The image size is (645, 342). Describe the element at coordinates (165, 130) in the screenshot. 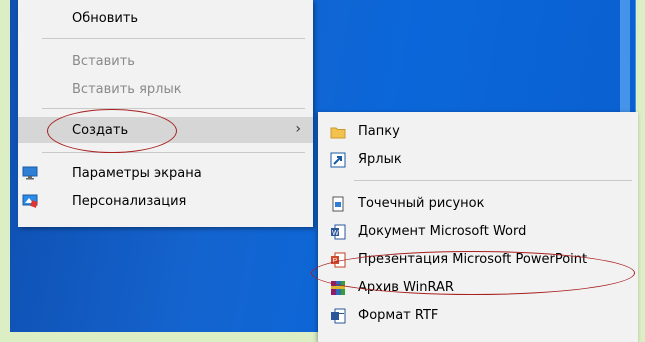

I see `menu-item-new: Создать ›` at that location.